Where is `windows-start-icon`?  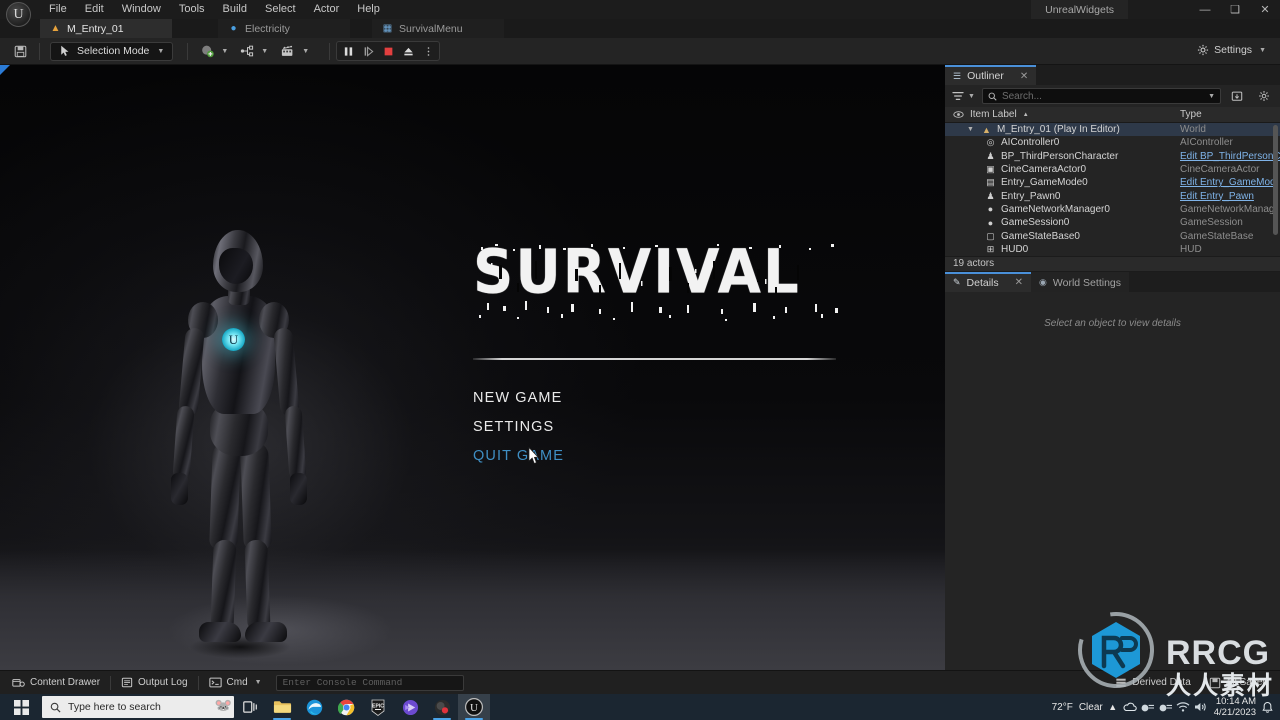 windows-start-icon is located at coordinates (21, 707).